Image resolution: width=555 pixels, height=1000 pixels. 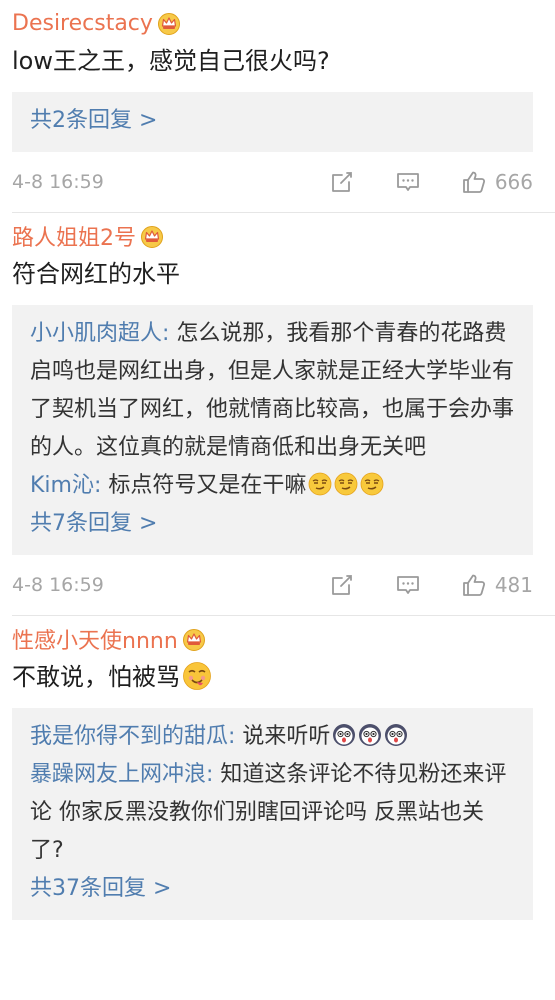 I want to click on reply-username: Kim沁:, so click(x=65, y=485).